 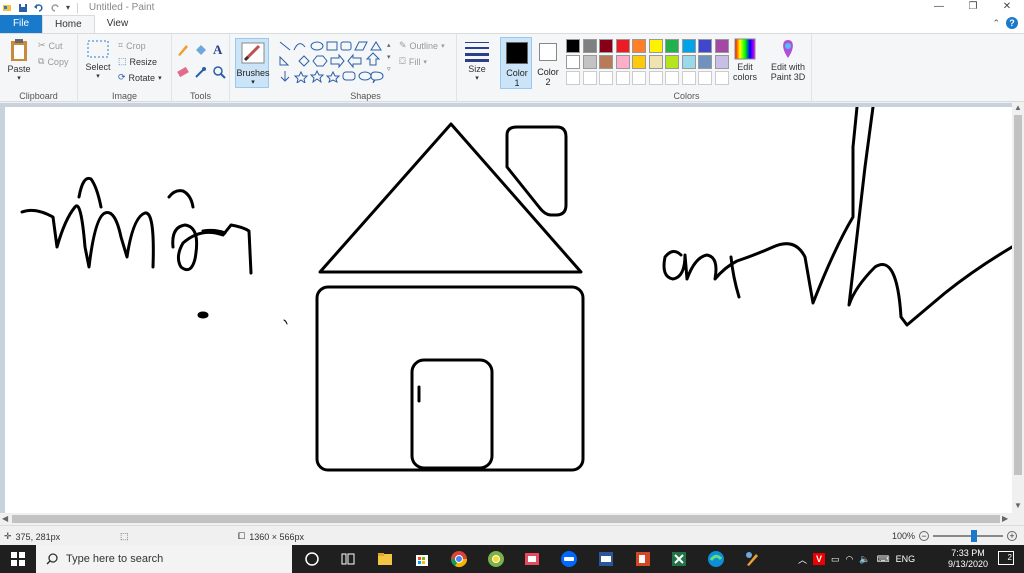 I want to click on crop-button: ⌗ Crop, so click(x=132, y=45).